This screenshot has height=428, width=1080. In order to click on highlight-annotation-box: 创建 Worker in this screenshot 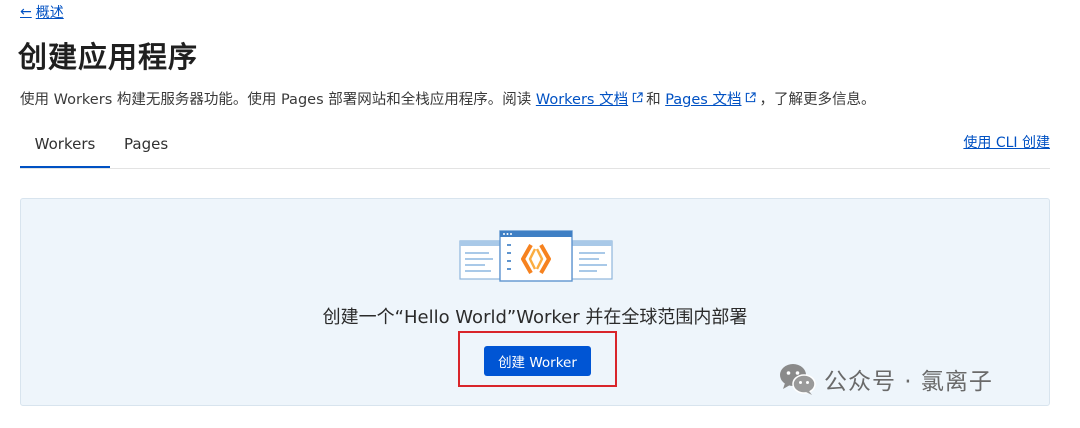, I will do `click(537, 359)`.